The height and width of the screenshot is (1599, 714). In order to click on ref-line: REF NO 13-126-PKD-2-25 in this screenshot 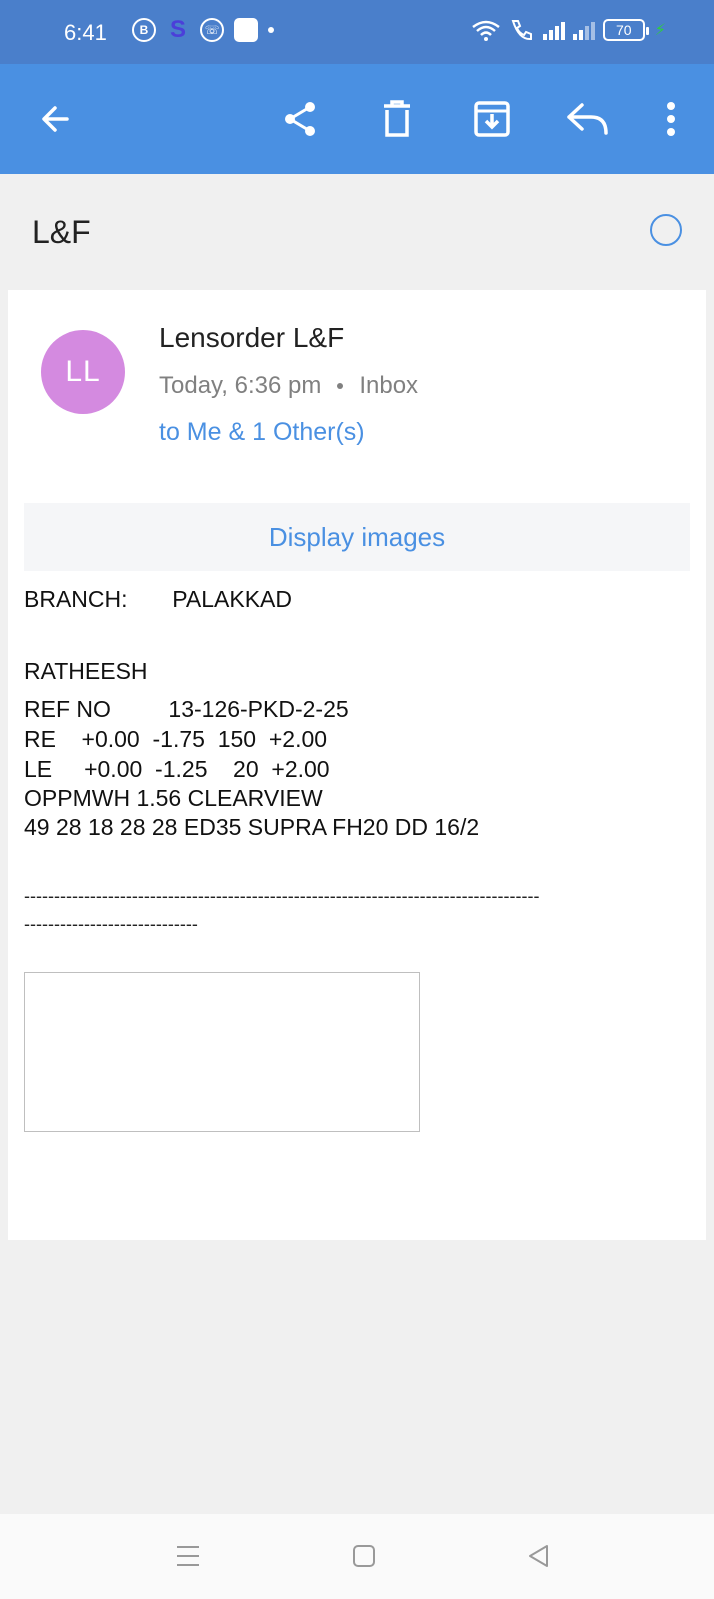, I will do `click(186, 709)`.